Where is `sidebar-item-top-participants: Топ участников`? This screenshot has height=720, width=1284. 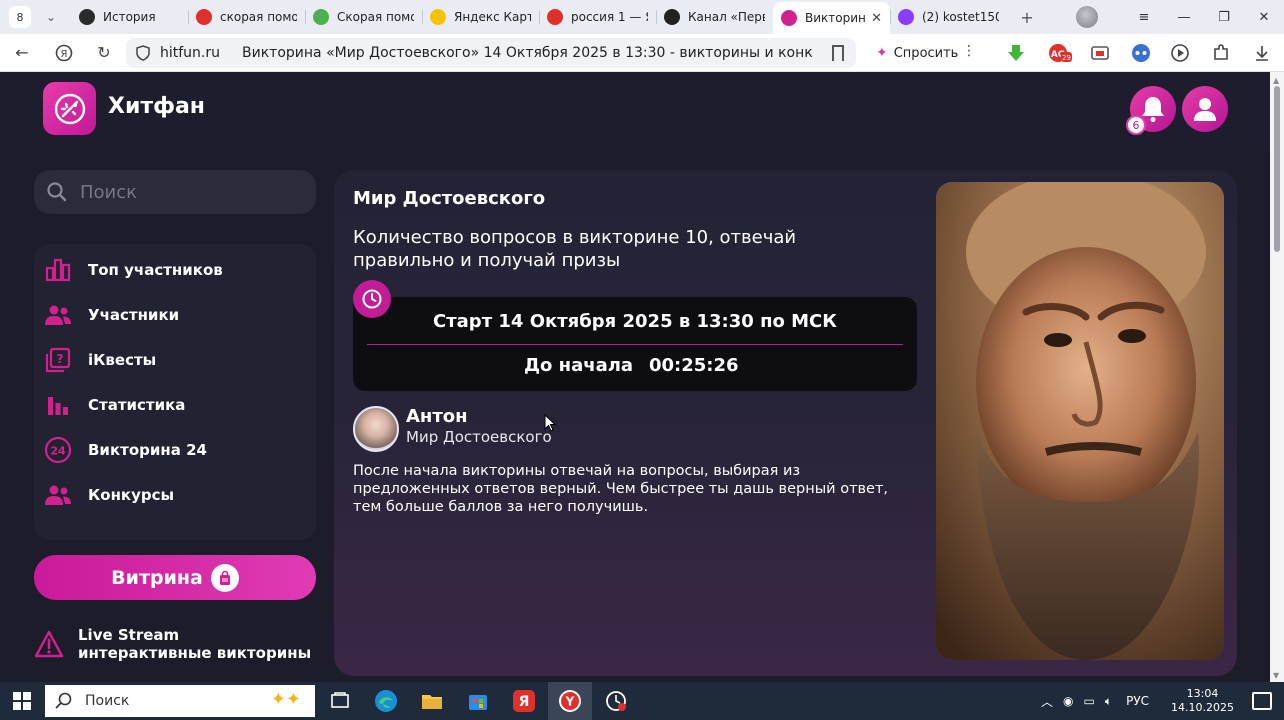 sidebar-item-top-participants: Топ участников is located at coordinates (174, 270).